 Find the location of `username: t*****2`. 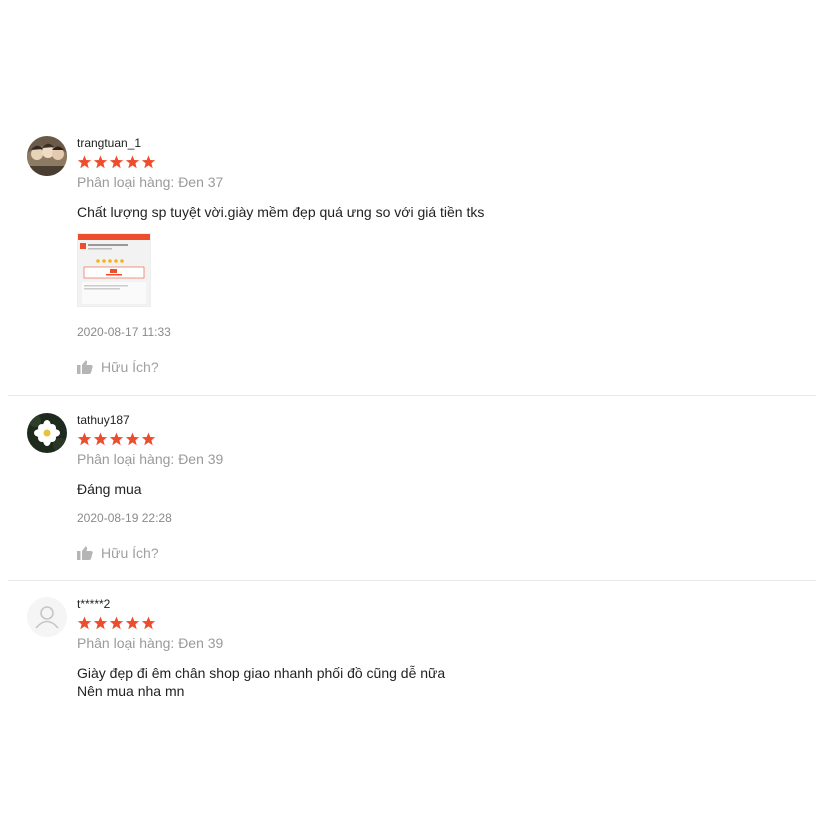

username: t*****2 is located at coordinates (436, 604).